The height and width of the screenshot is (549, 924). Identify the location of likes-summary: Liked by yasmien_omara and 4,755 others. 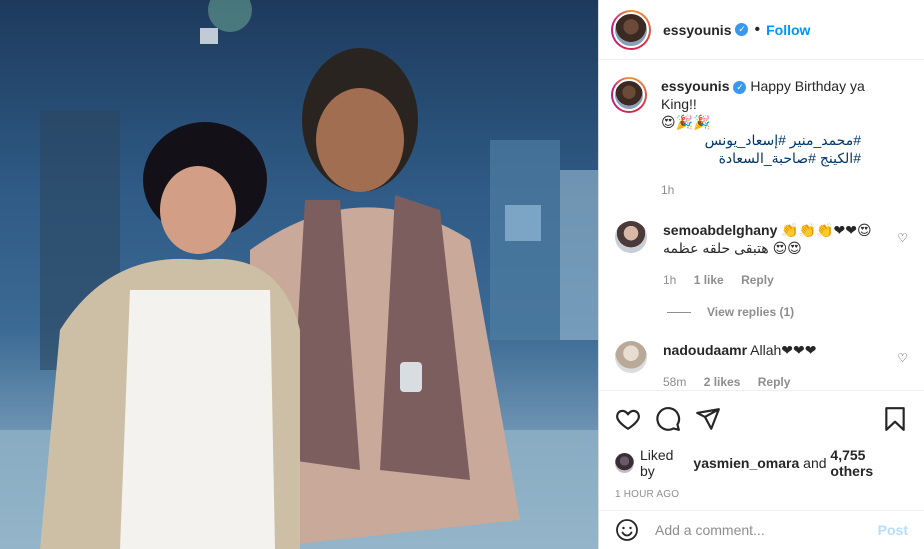
(761, 463).